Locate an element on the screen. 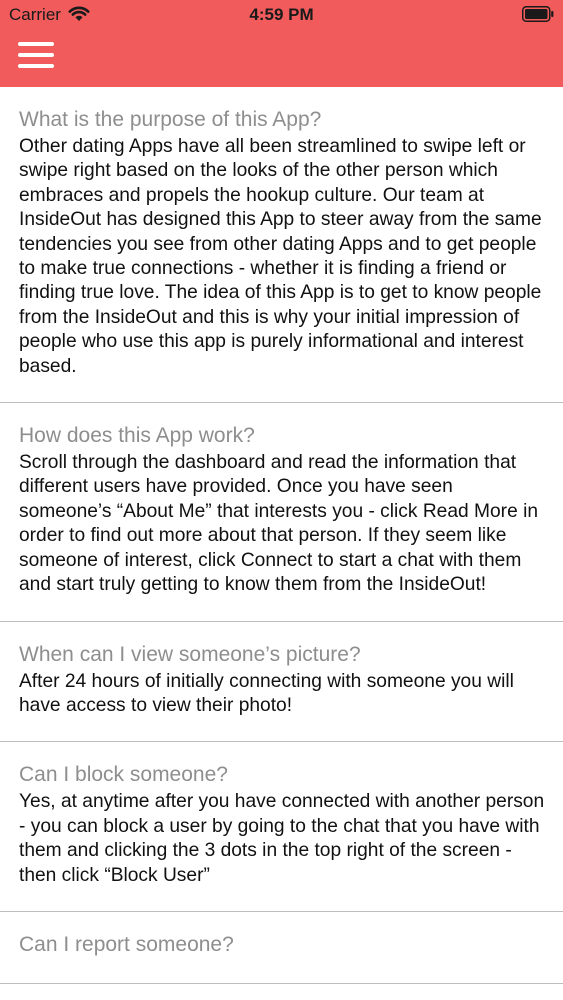  status-time: 4:59 PM is located at coordinates (281, 14).